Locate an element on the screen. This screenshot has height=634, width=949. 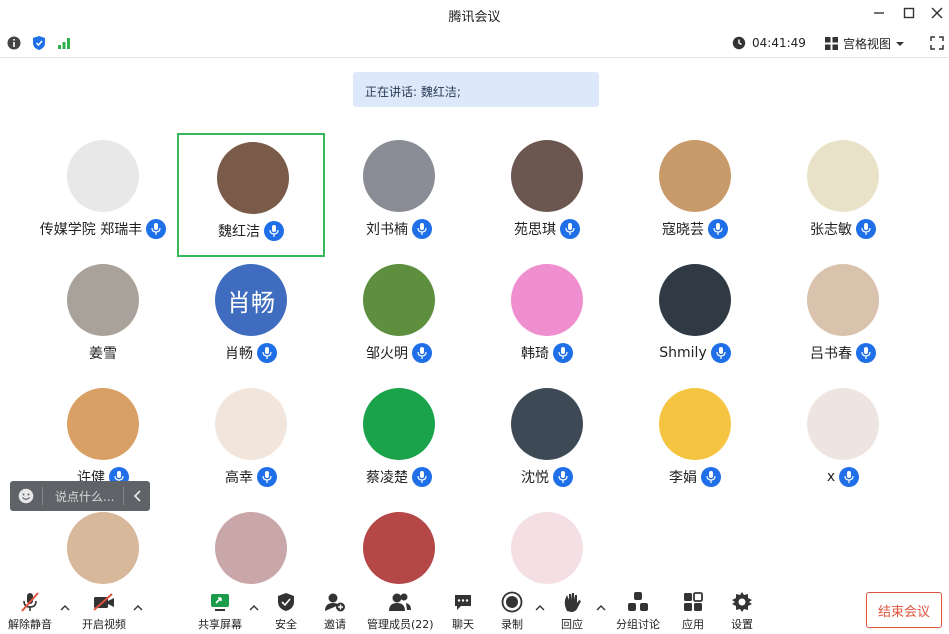
breakout-rooms-button: 分组讨论 is located at coordinates (638, 611).